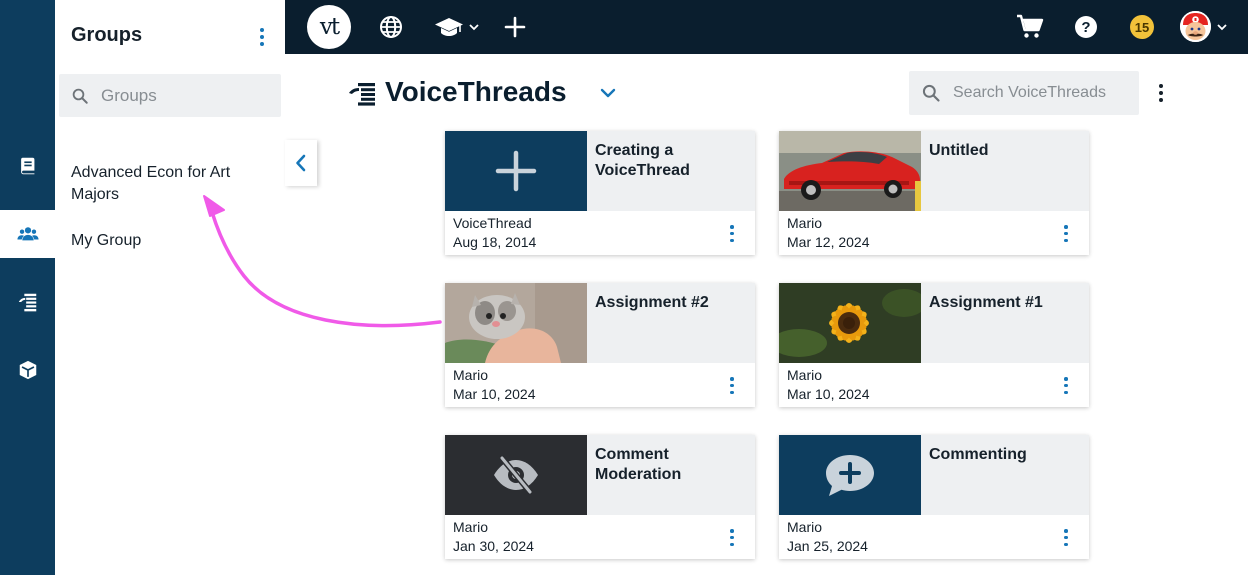 Image resolution: width=1248 pixels, height=575 pixels. I want to click on rail-item-content, so click(27, 370).